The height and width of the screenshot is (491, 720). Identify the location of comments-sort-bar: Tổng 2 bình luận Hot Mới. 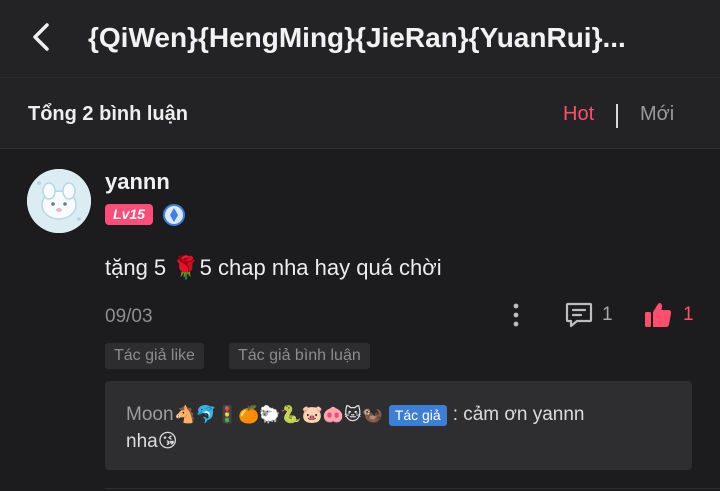
(360, 113).